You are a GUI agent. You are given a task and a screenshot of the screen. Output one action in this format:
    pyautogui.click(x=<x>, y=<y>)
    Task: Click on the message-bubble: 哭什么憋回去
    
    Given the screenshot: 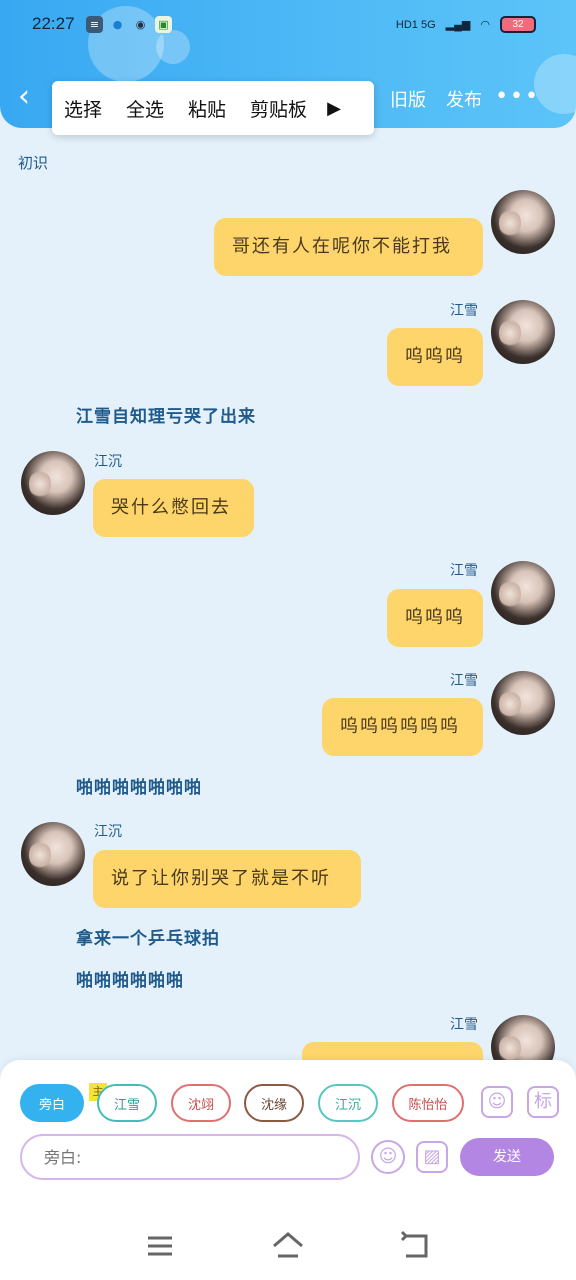 What is the action you would take?
    pyautogui.click(x=173, y=508)
    